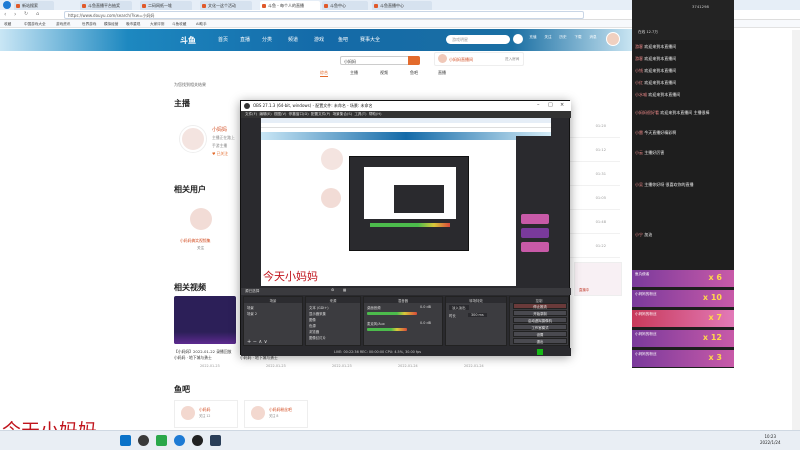  I want to click on maximize-icon: □, so click(550, 105).